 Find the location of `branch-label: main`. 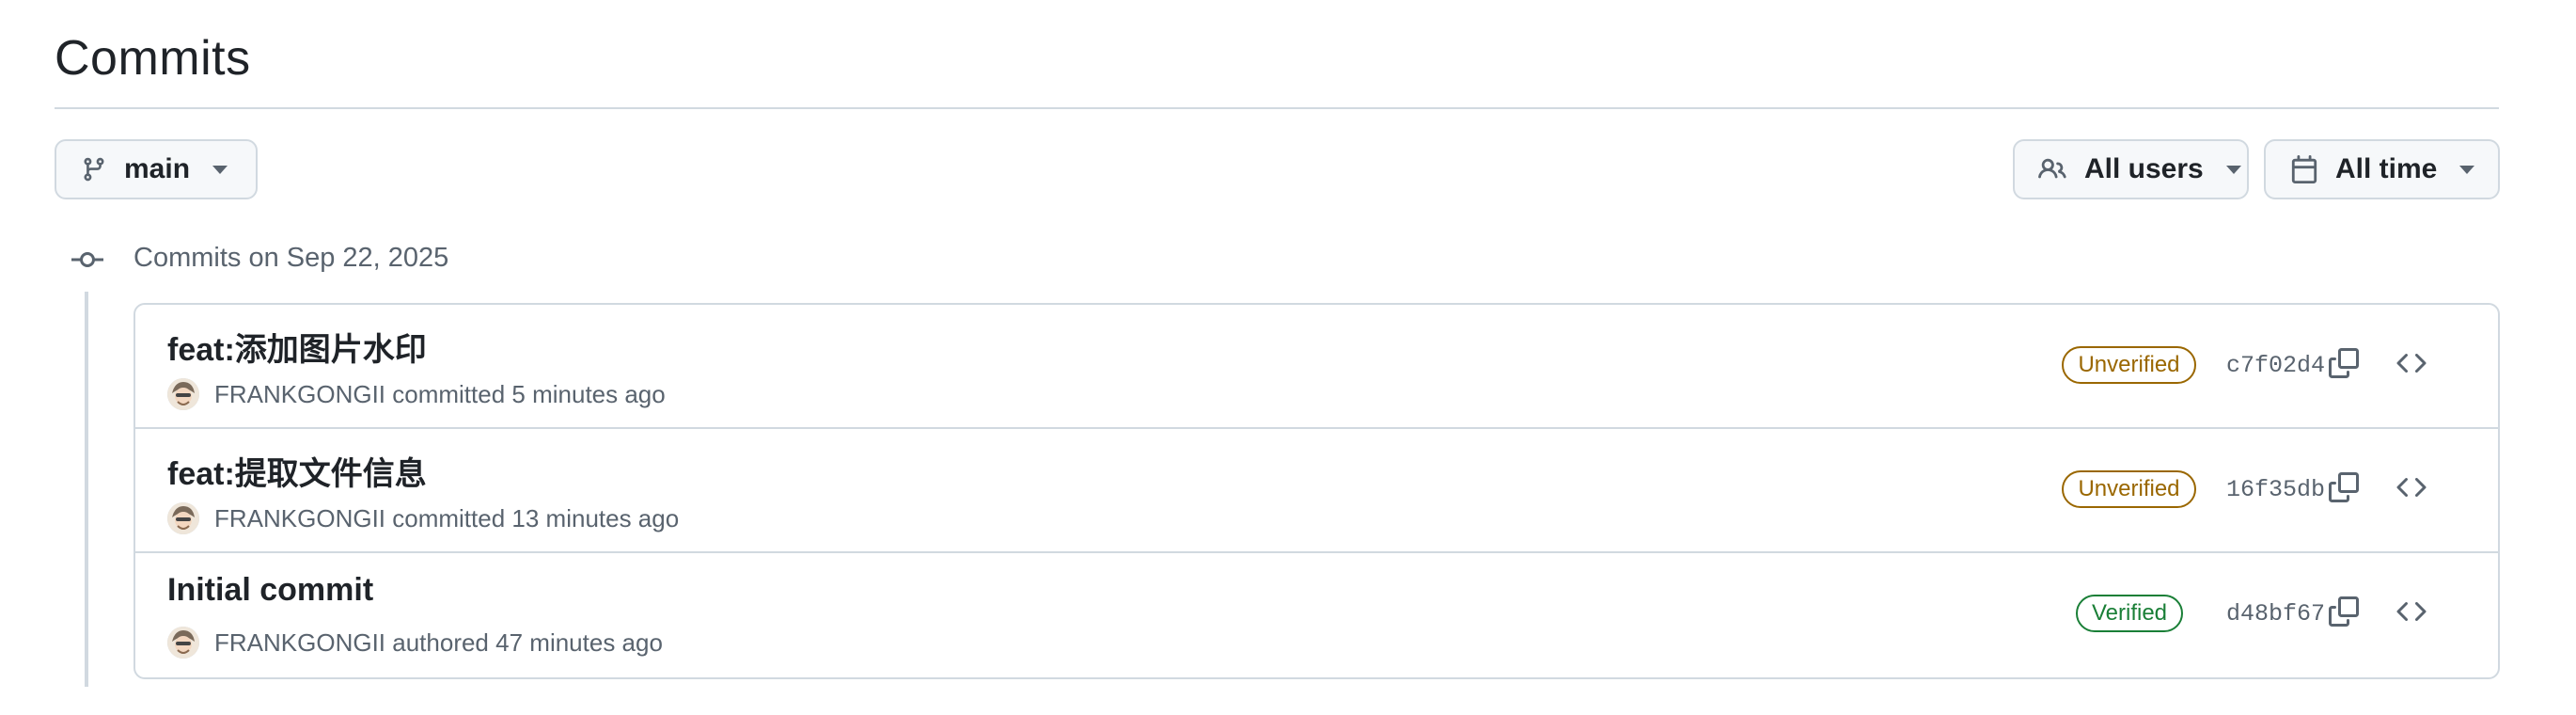

branch-label: main is located at coordinates (158, 168).